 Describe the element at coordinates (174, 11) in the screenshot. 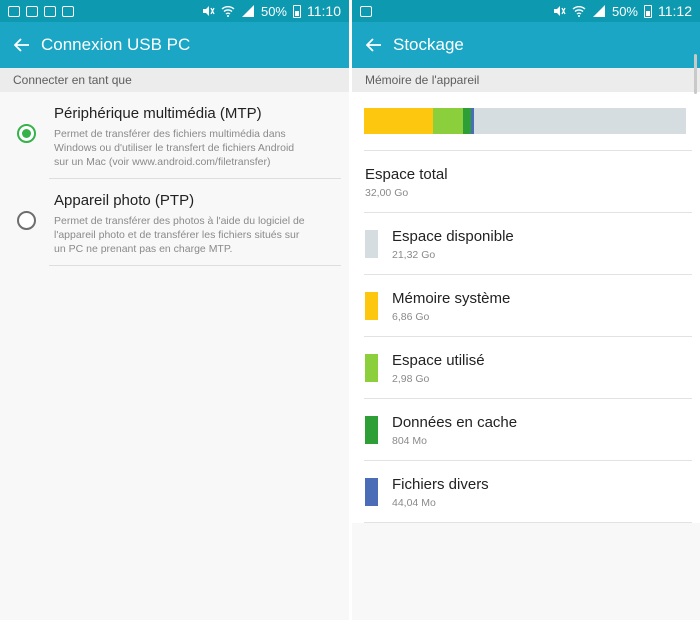

I see `status-bar: 50% 11:10` at that location.